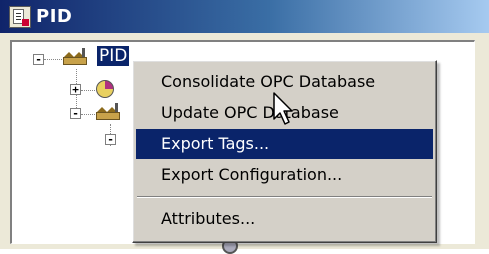 The image size is (489, 254). What do you see at coordinates (38, 59) in the screenshot?
I see `root-collapse-toggle: -` at bounding box center [38, 59].